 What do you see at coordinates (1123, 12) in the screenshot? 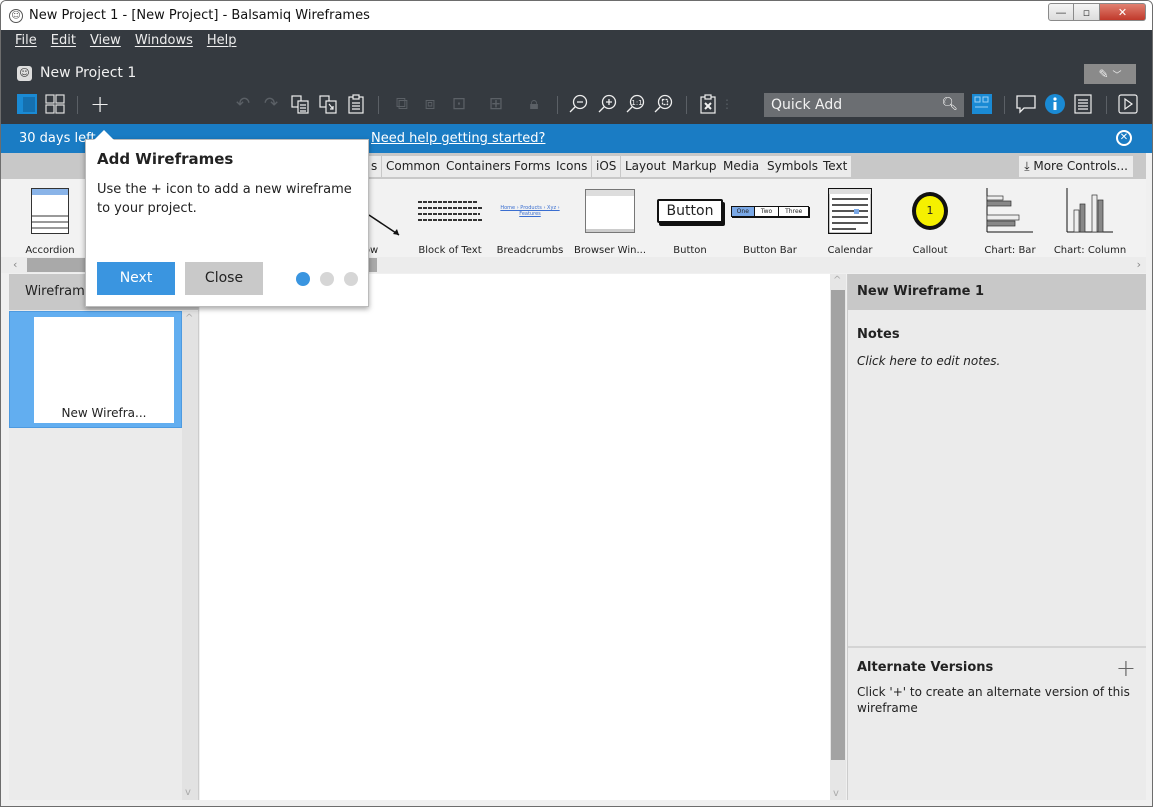
I see `close-window-button: ✕` at bounding box center [1123, 12].